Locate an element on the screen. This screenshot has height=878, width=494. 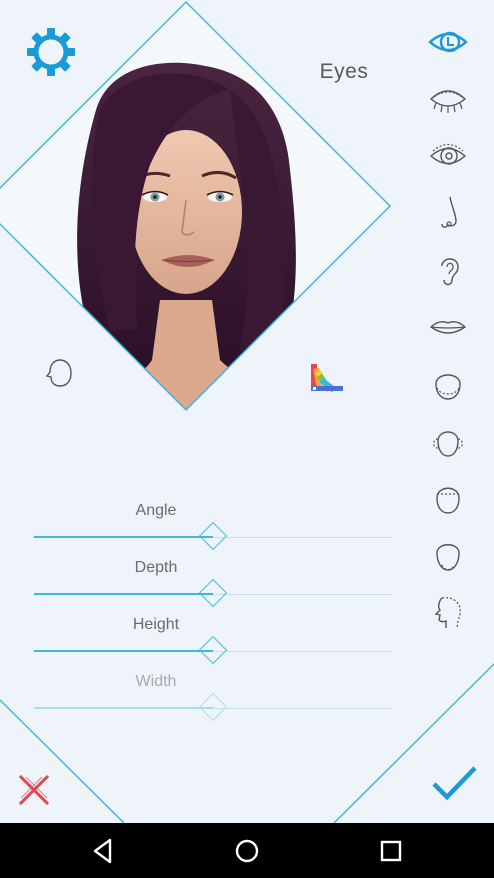
feature-jaw is located at coordinates (448, 384).